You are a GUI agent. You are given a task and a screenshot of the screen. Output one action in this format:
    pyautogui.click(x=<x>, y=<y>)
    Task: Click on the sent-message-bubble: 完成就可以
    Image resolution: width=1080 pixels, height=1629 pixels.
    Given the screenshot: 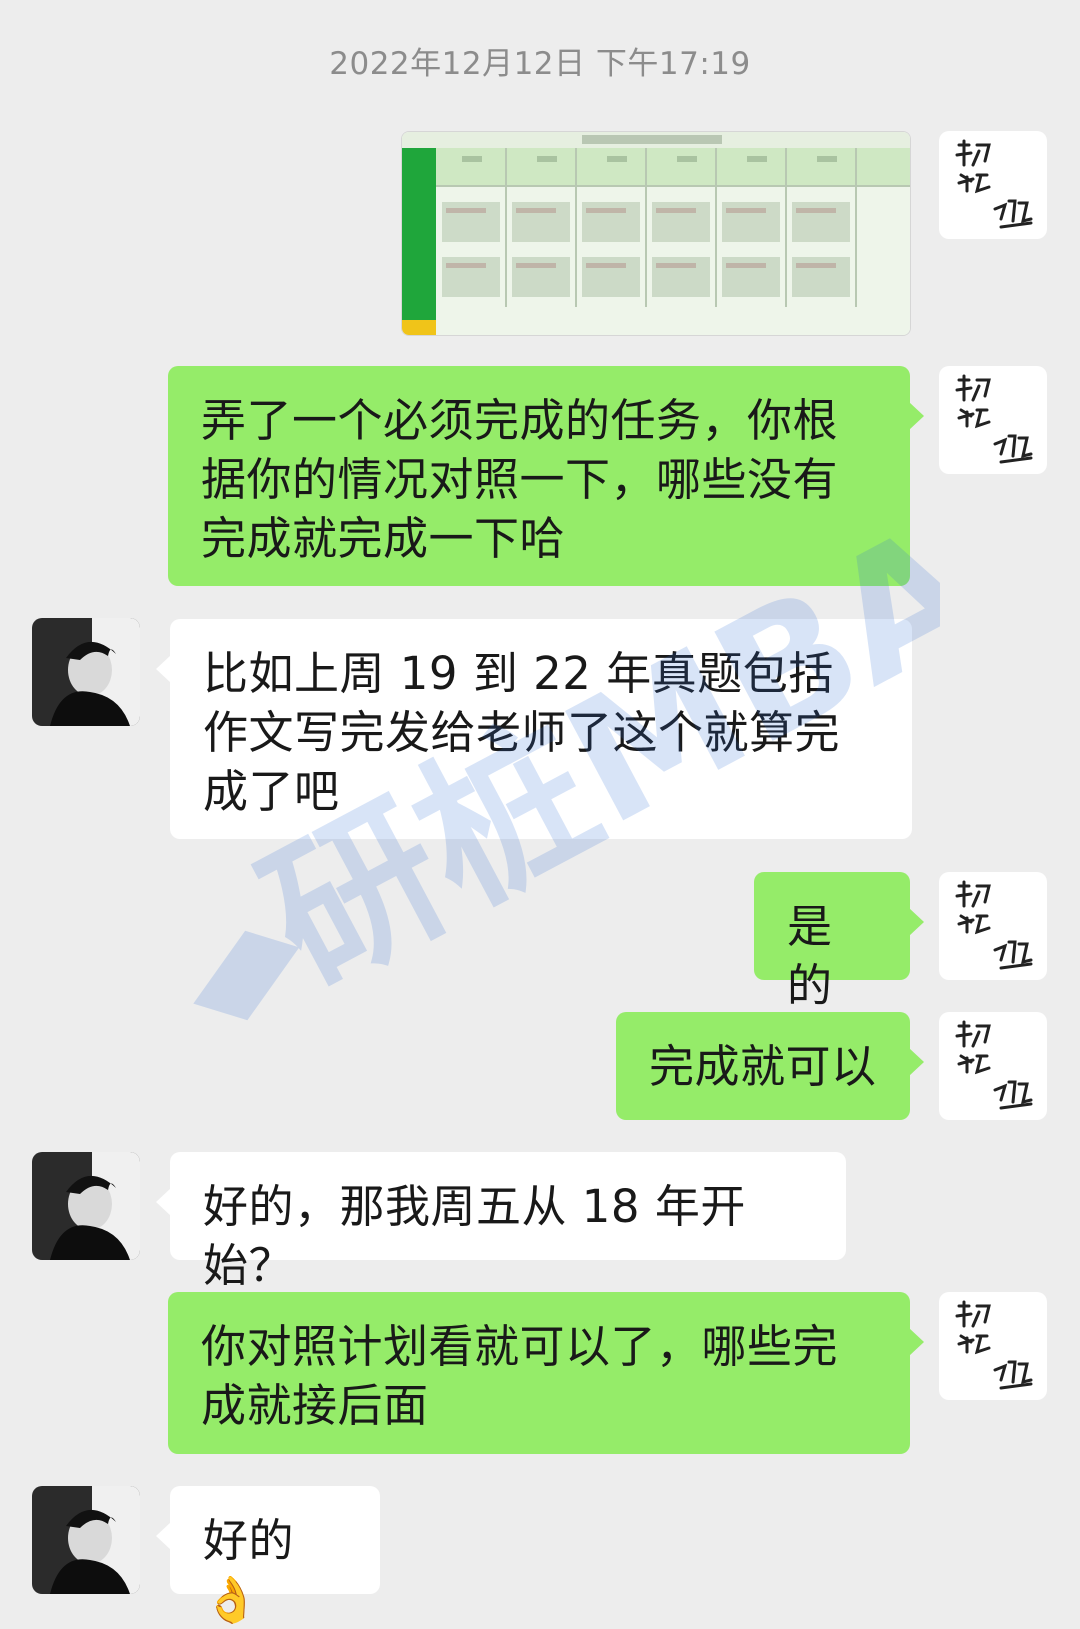 What is the action you would take?
    pyautogui.click(x=770, y=1066)
    